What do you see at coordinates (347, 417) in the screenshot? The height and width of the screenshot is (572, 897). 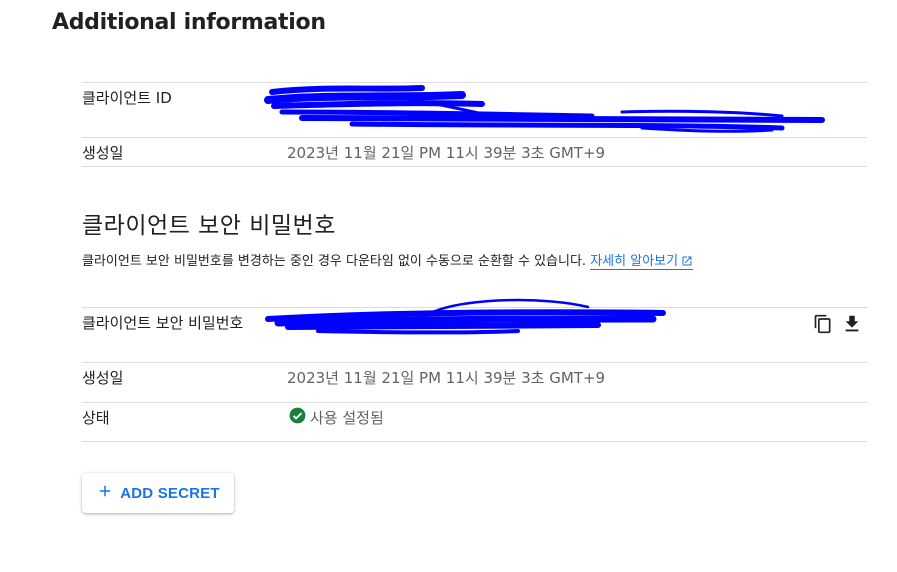 I see `status-value: 사용 설정됨` at bounding box center [347, 417].